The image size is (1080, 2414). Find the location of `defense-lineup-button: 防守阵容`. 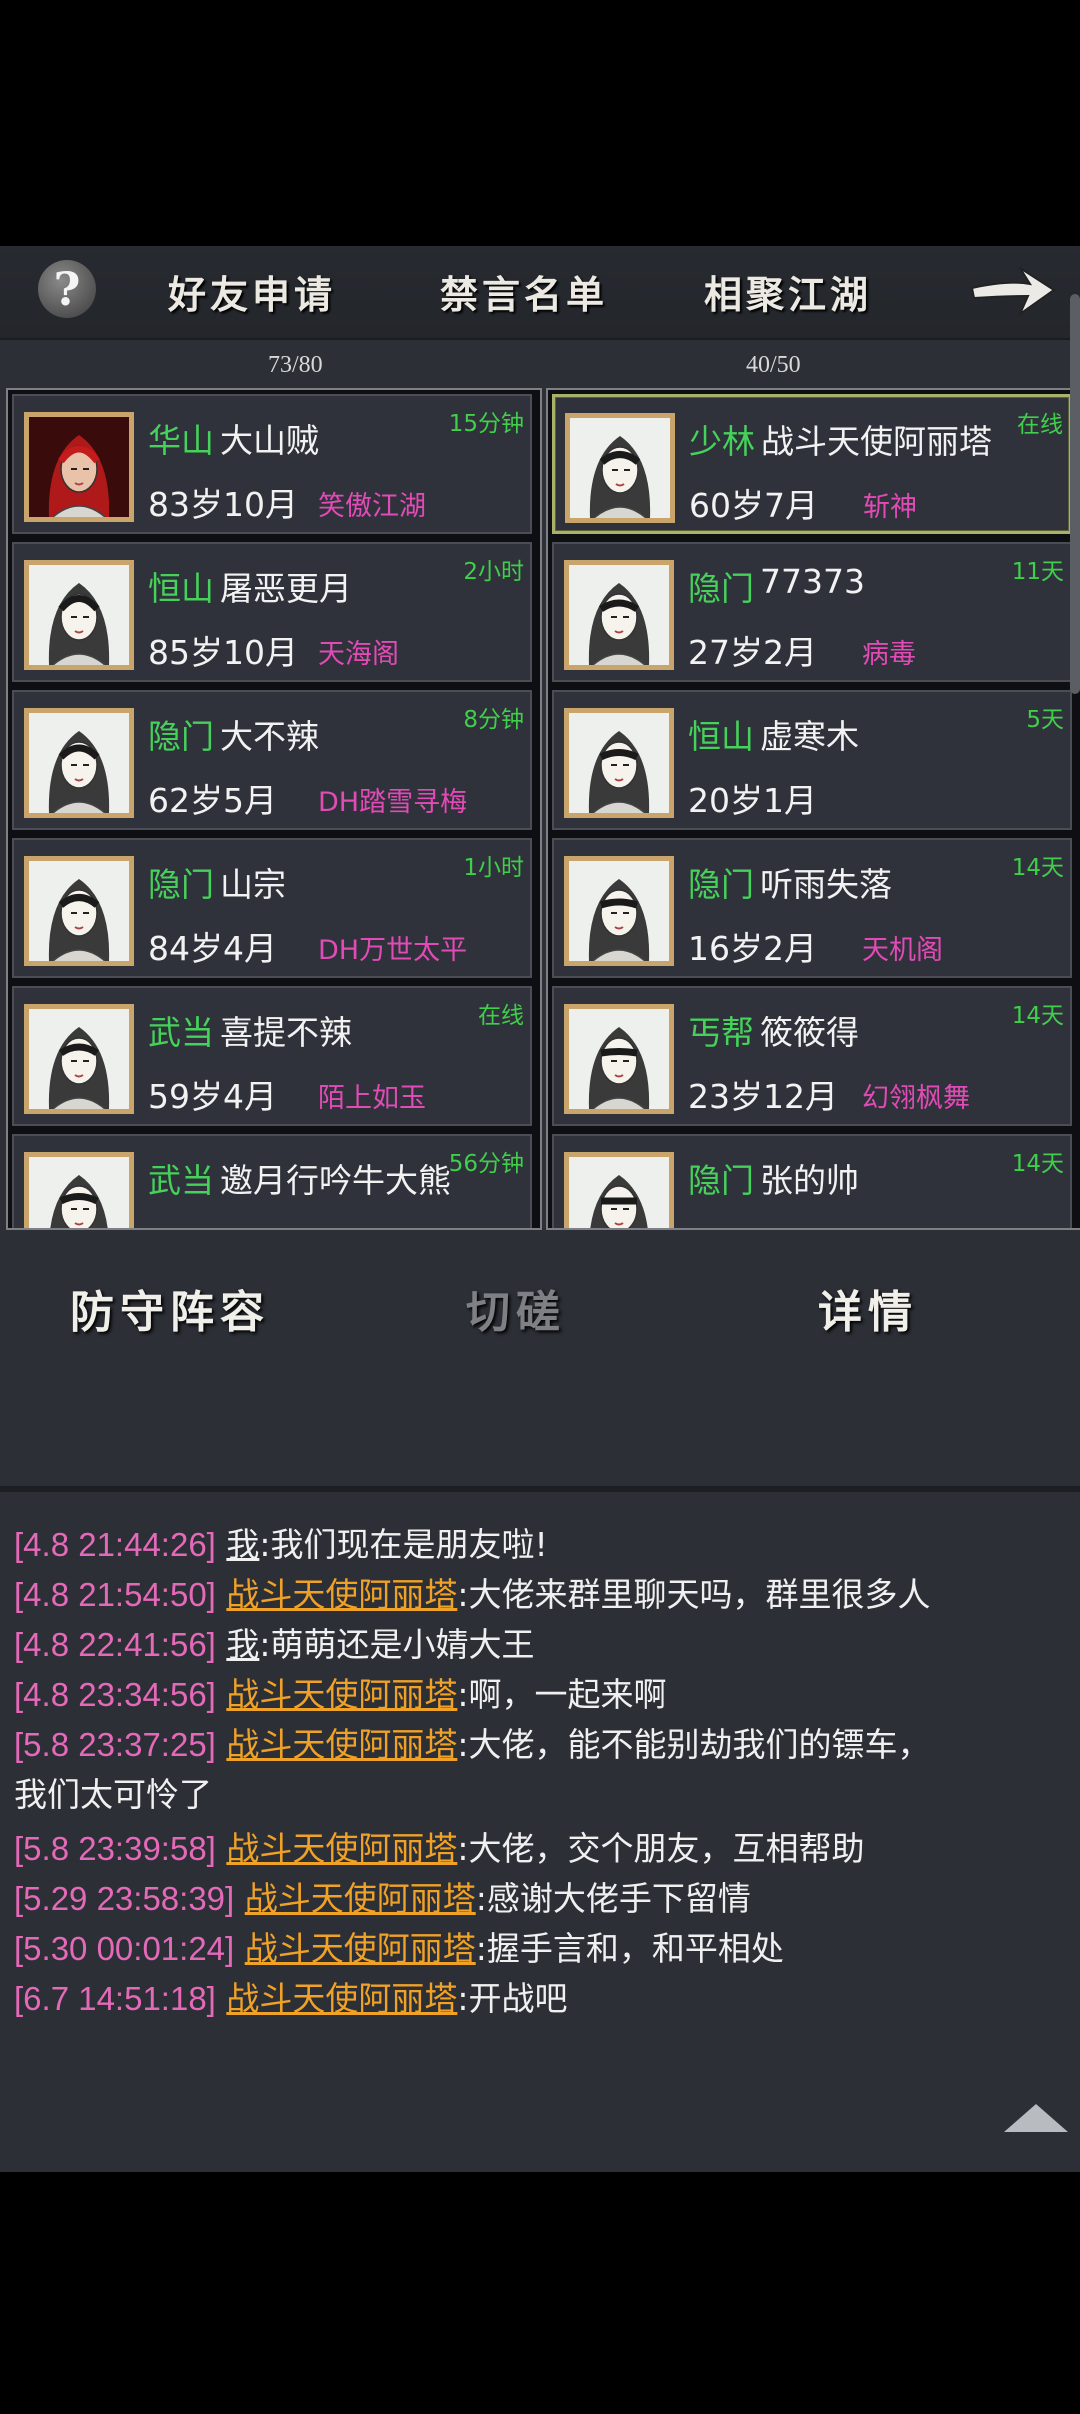

defense-lineup-button: 防守阵容 is located at coordinates (180, 1311).